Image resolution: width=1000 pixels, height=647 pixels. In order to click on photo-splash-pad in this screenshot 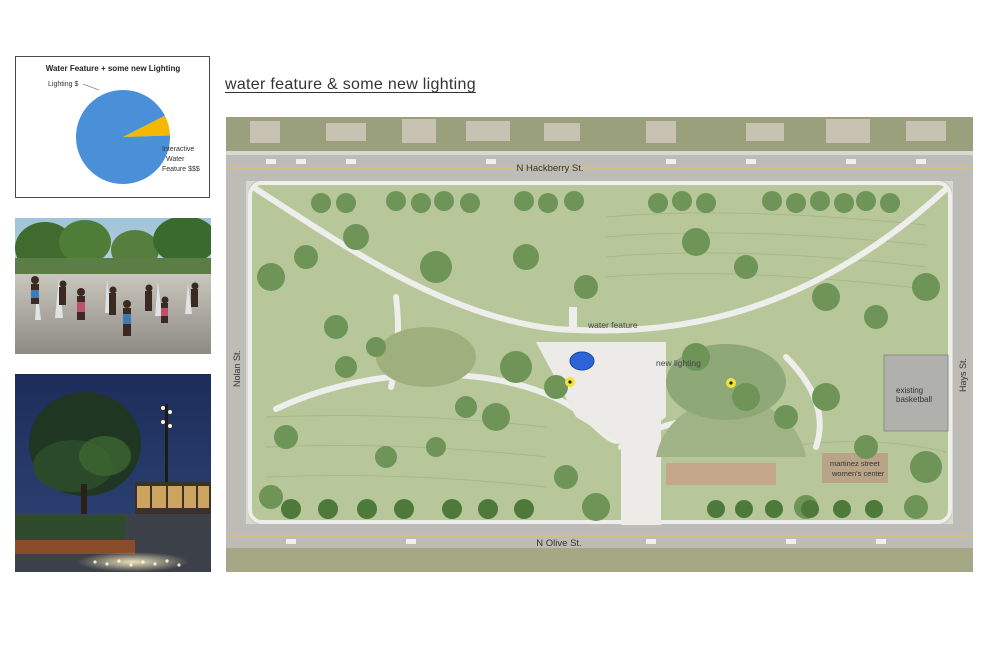, I will do `click(113, 286)`.